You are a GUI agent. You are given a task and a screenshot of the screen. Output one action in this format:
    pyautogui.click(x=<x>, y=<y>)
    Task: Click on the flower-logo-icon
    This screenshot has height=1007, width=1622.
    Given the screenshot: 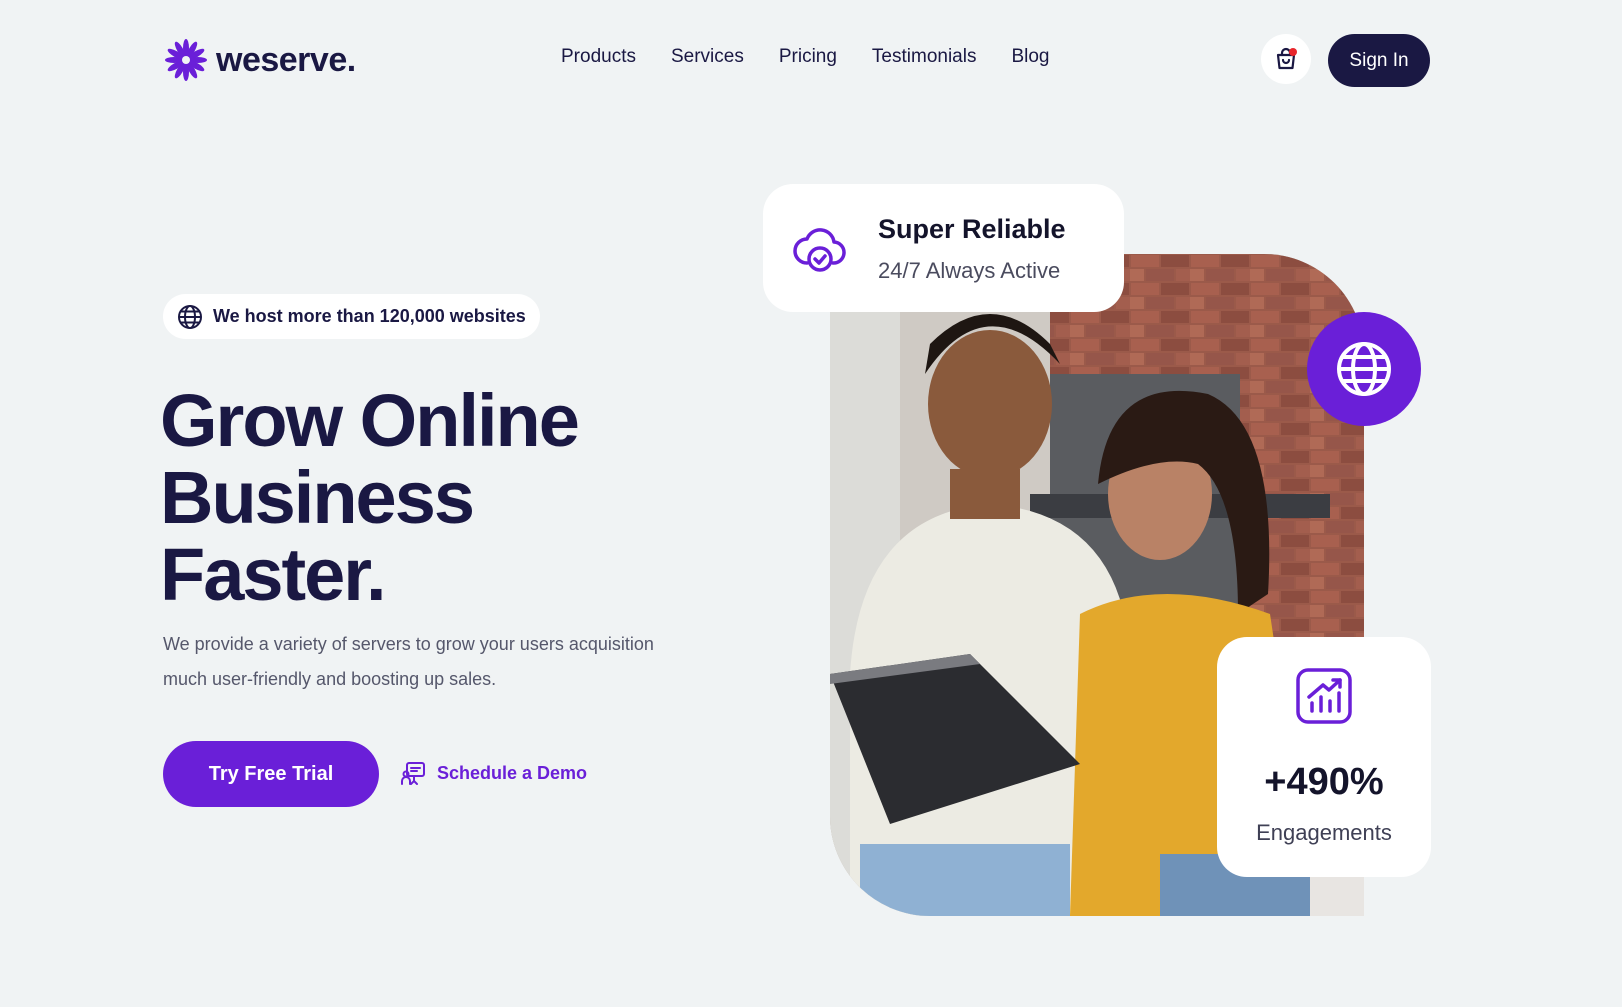 What is the action you would take?
    pyautogui.click(x=186, y=60)
    